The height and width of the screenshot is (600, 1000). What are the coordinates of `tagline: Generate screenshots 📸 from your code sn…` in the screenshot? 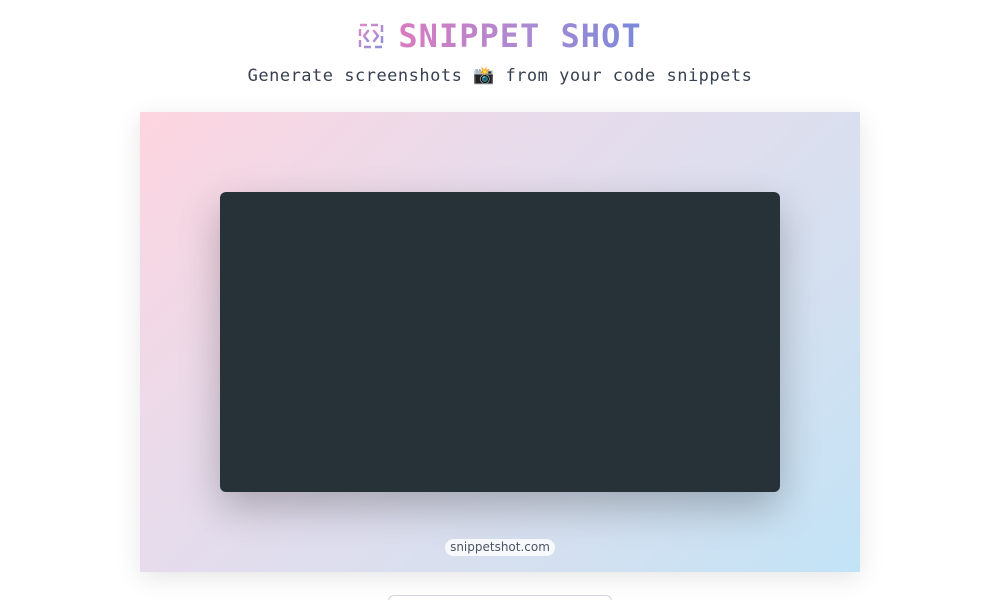 It's located at (500, 76).